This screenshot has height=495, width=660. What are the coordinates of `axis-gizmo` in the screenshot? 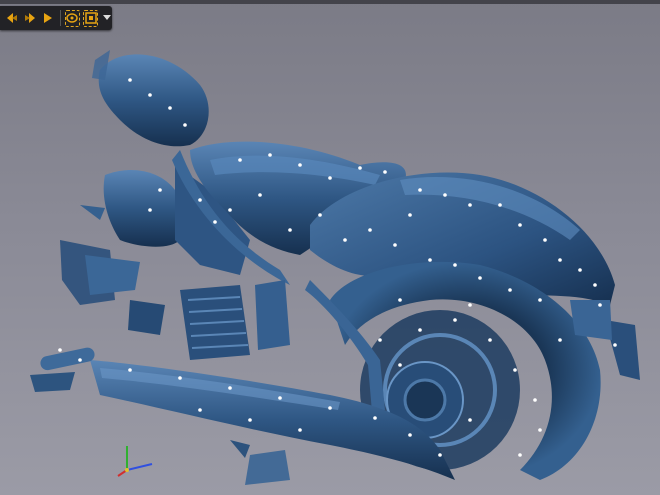 It's located at (135, 461).